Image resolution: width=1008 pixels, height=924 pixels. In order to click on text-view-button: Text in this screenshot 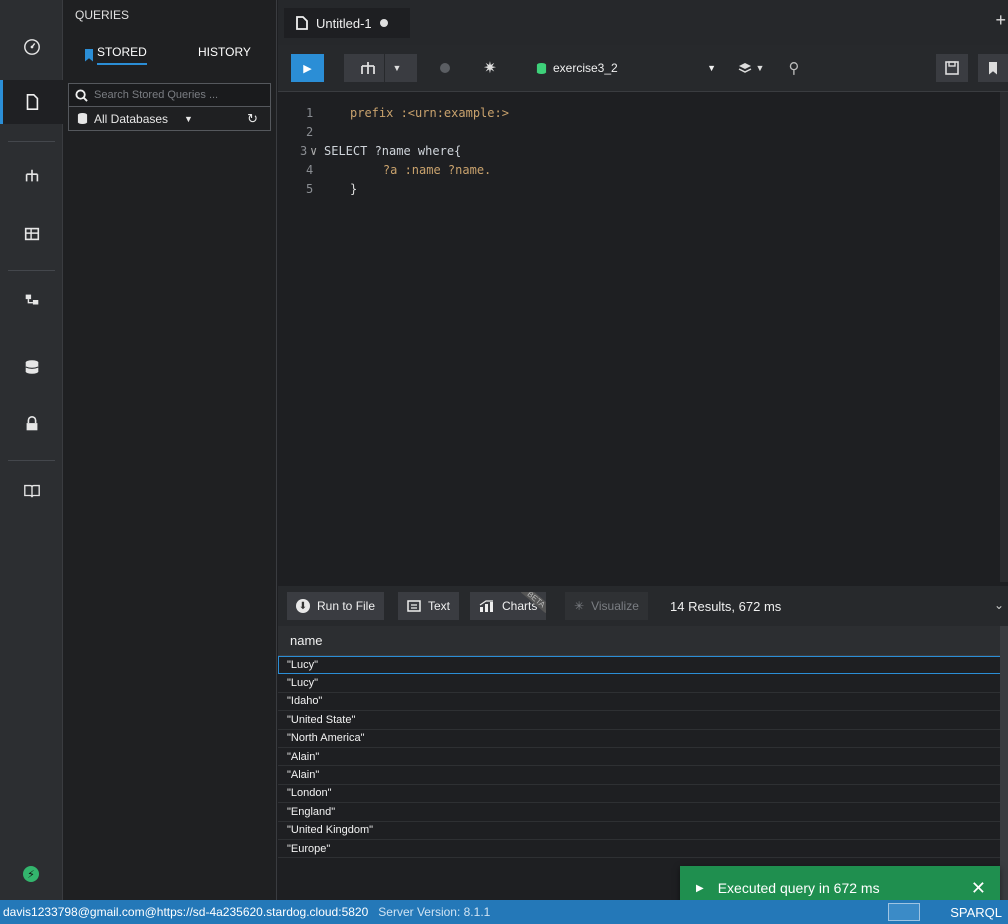, I will do `click(429, 606)`.